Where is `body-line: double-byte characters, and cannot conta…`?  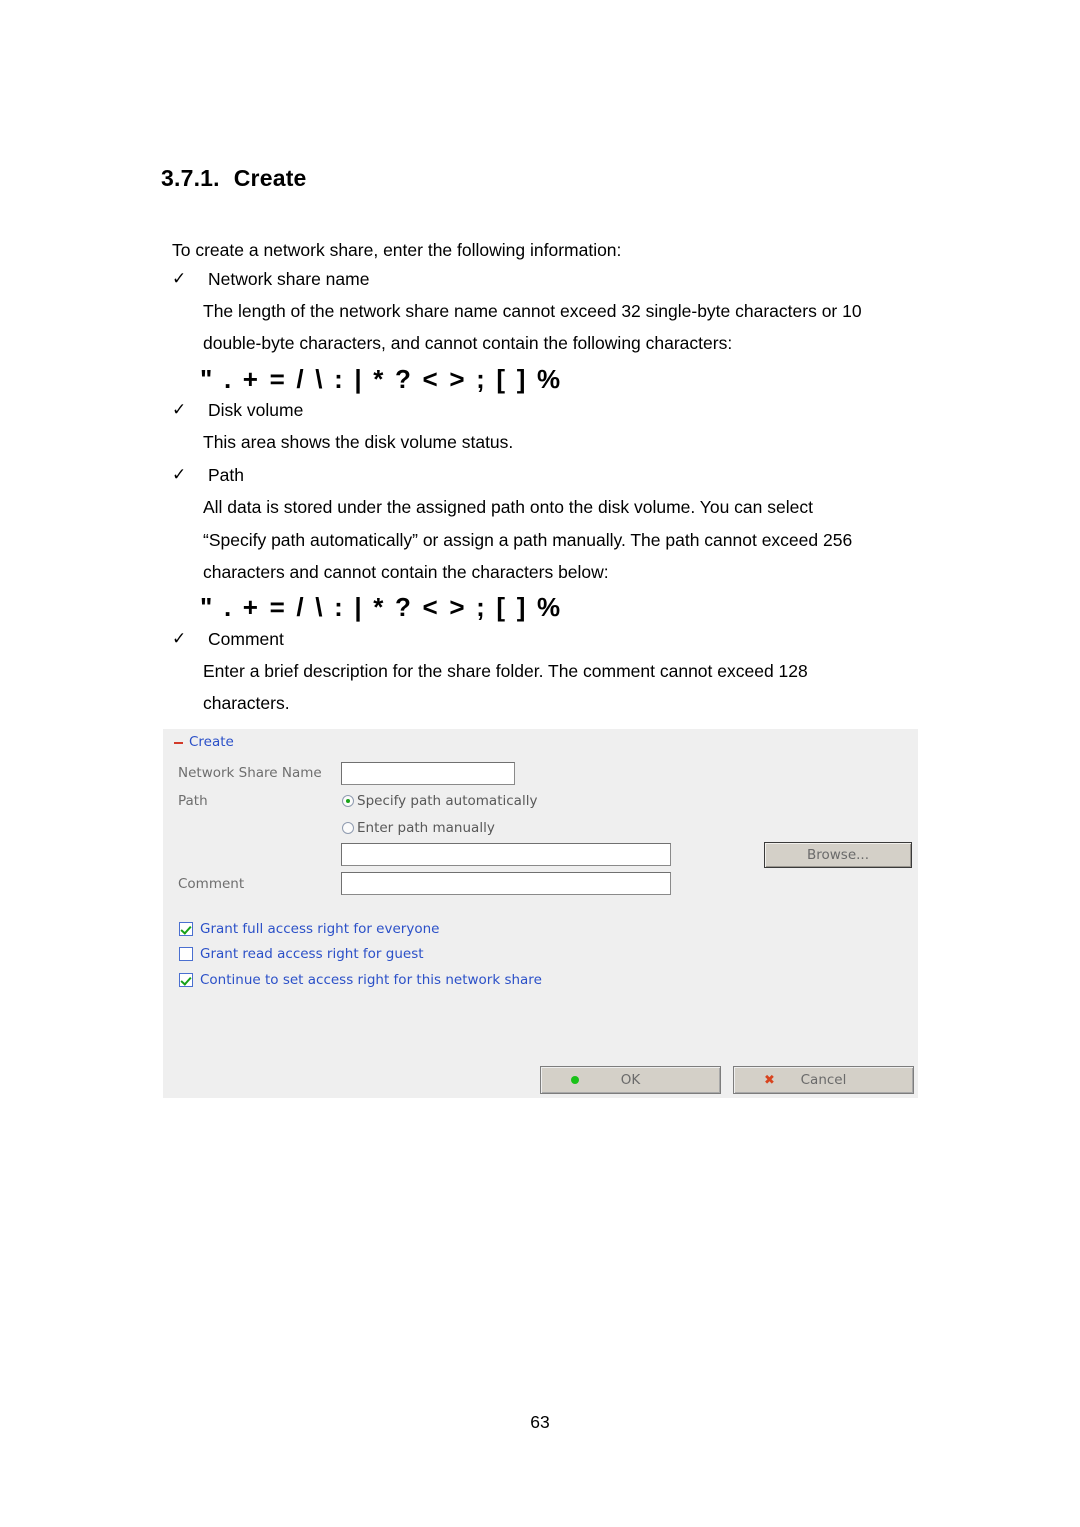 body-line: double-byte characters, and cannot conta… is located at coordinates (468, 343).